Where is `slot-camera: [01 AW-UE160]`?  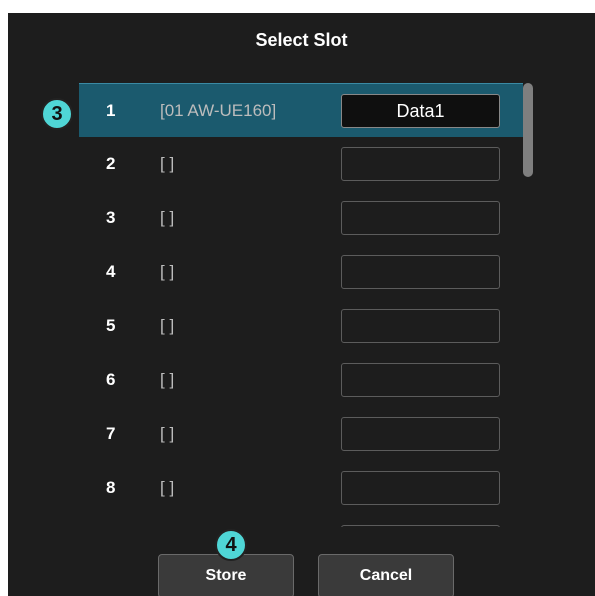
slot-camera: [01 AW-UE160] is located at coordinates (218, 110).